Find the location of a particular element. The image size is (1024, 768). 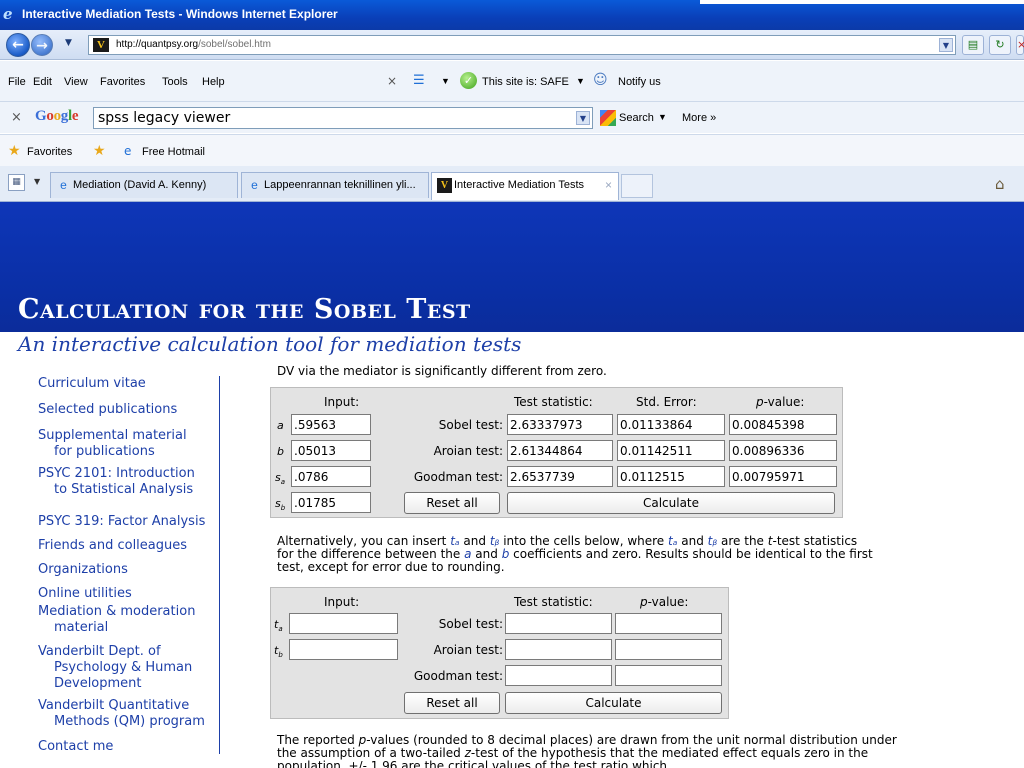

aroian-test-label-2: Aroian test: is located at coordinates (468, 650).